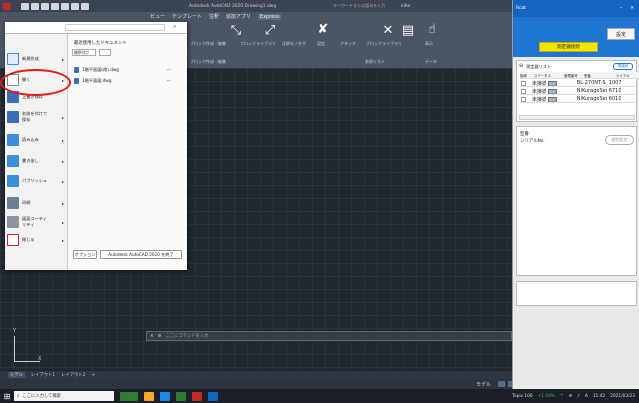  I want to click on appmenu-search-bar: ⌕, so click(96, 28).